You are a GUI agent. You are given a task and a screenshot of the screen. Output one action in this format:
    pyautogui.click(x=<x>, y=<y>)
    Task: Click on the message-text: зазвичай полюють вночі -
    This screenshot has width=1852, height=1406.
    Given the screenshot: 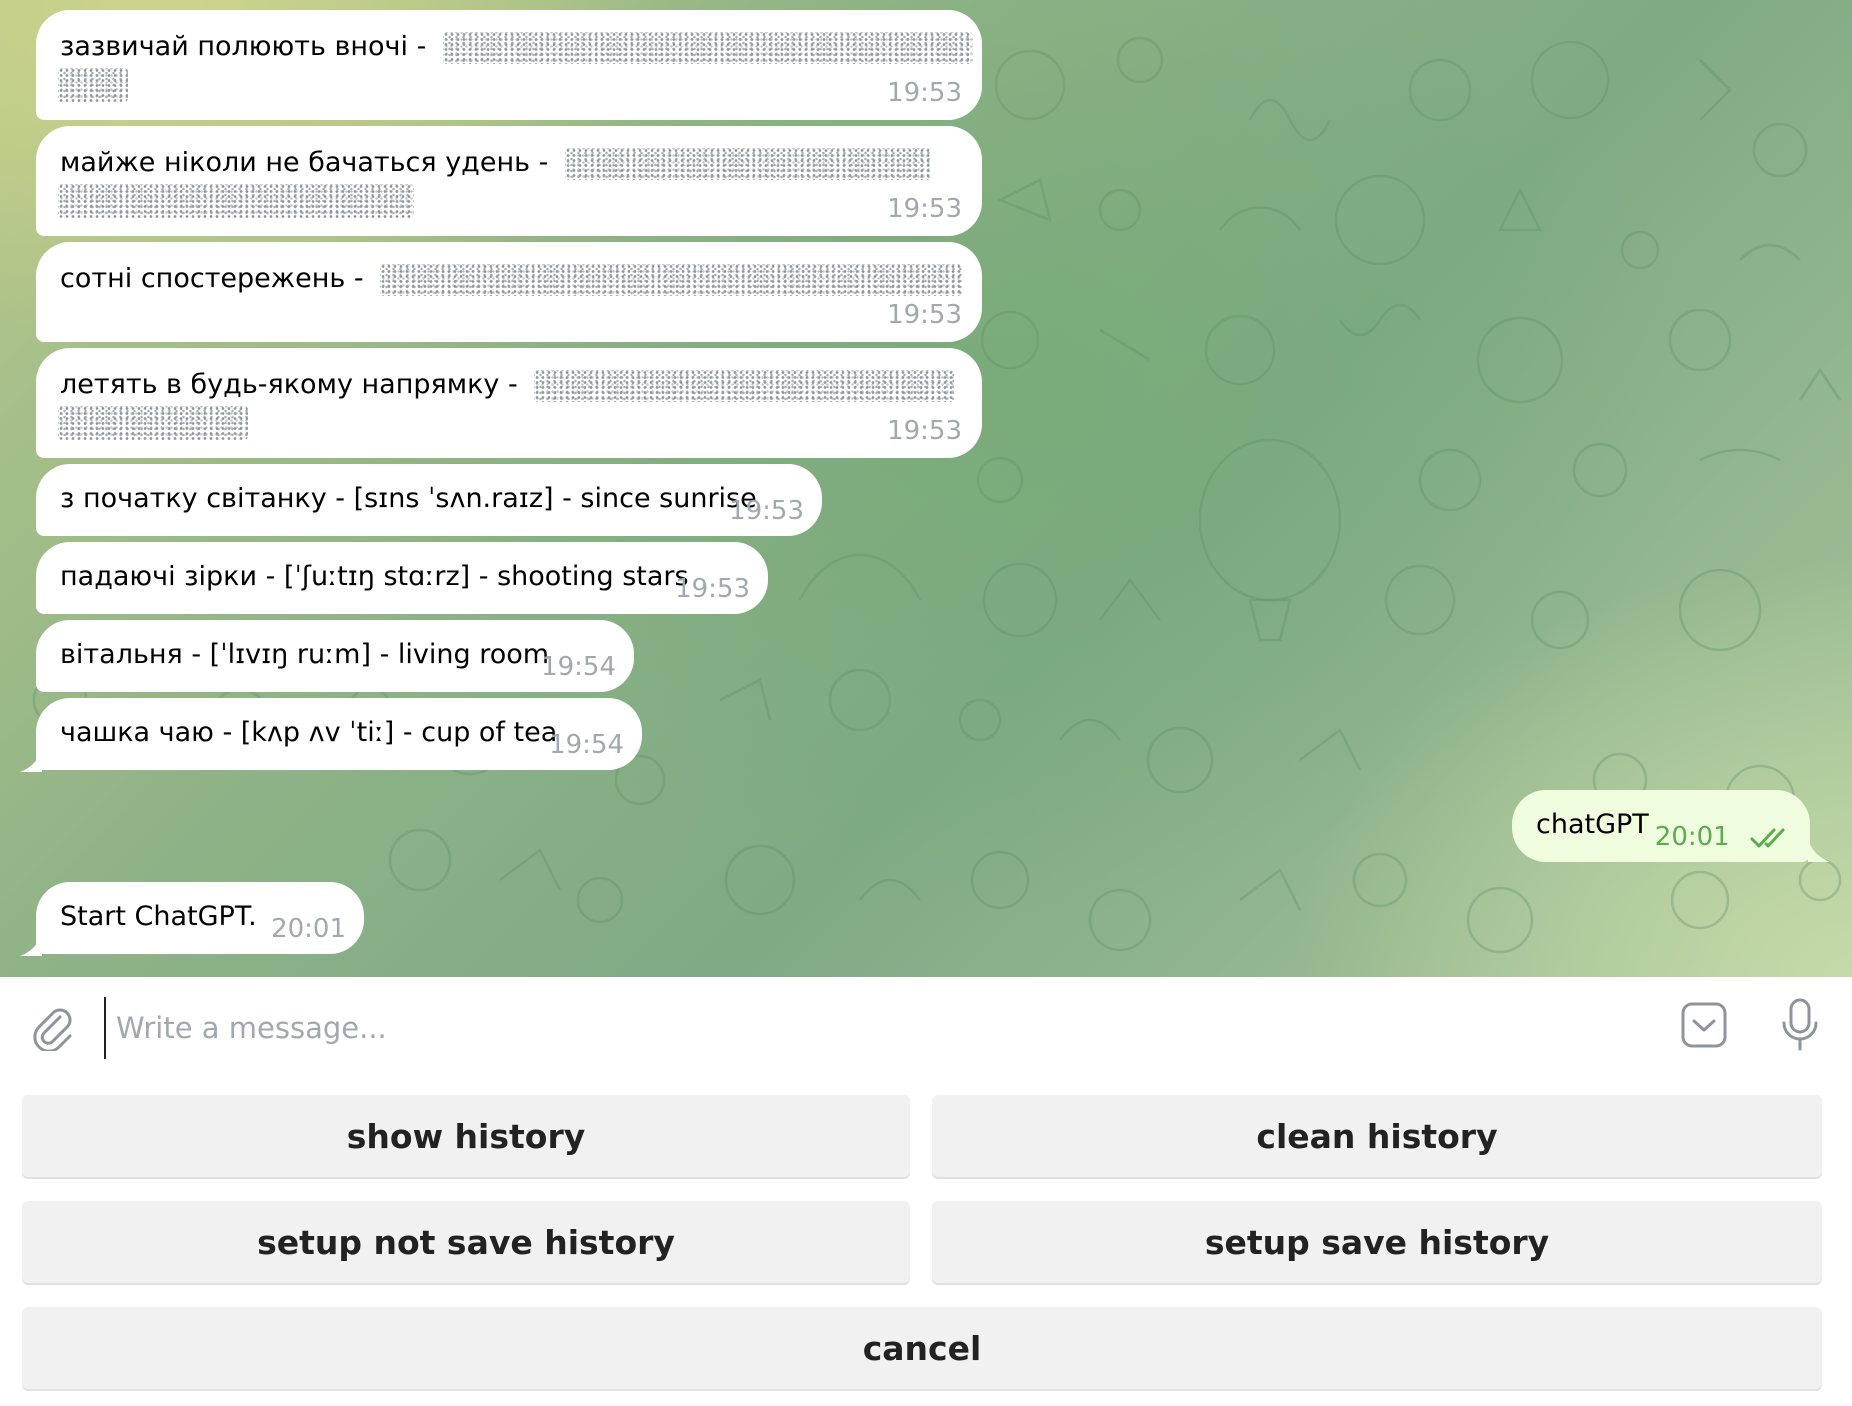 What is the action you would take?
    pyautogui.click(x=243, y=46)
    